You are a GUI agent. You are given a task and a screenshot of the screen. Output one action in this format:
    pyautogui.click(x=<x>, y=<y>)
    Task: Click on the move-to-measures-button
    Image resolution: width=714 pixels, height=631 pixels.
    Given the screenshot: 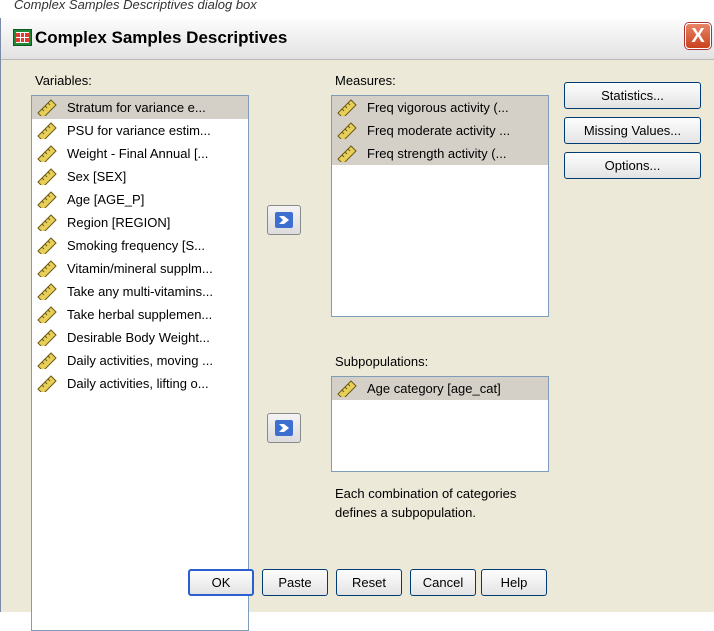 What is the action you would take?
    pyautogui.click(x=284, y=220)
    